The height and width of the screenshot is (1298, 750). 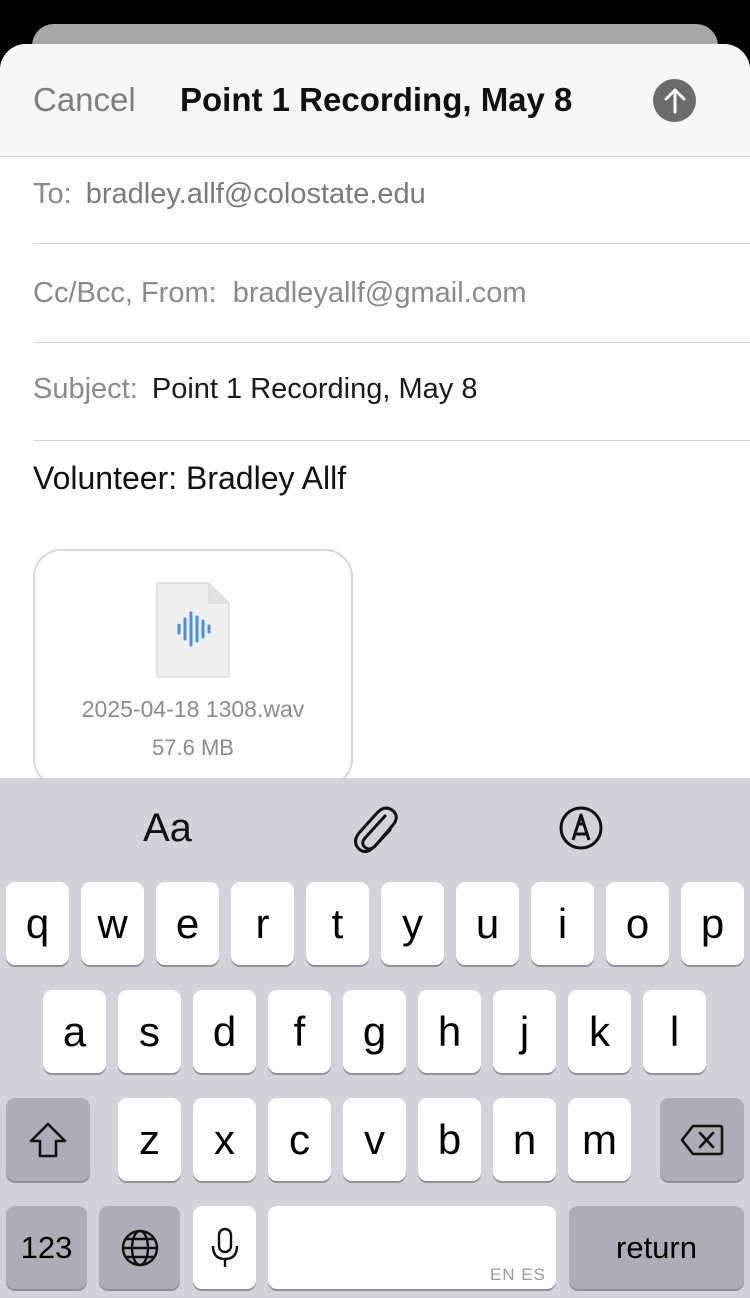 I want to click on key-h: h, so click(x=449, y=1031).